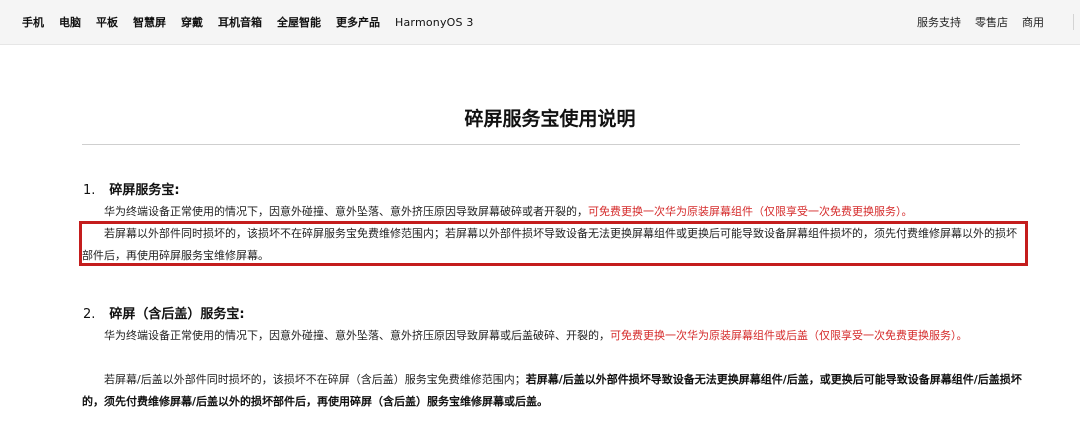 This screenshot has width=1080, height=426. Describe the element at coordinates (107, 22) in the screenshot. I see `nav-tablet: 平板` at that location.